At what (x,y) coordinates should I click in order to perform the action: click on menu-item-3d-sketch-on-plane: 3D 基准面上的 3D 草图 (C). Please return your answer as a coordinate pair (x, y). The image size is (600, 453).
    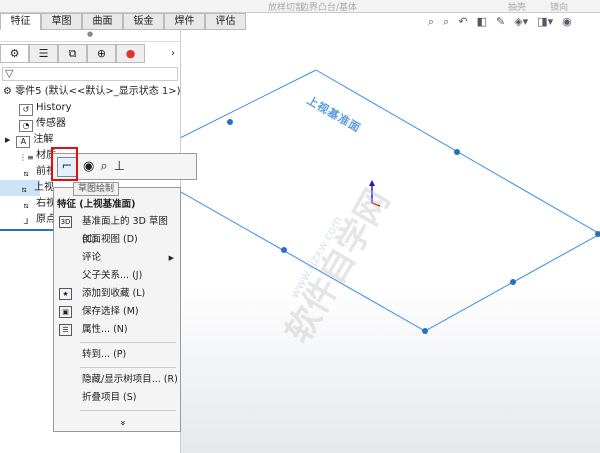
    Looking at the image, I should click on (117, 229).